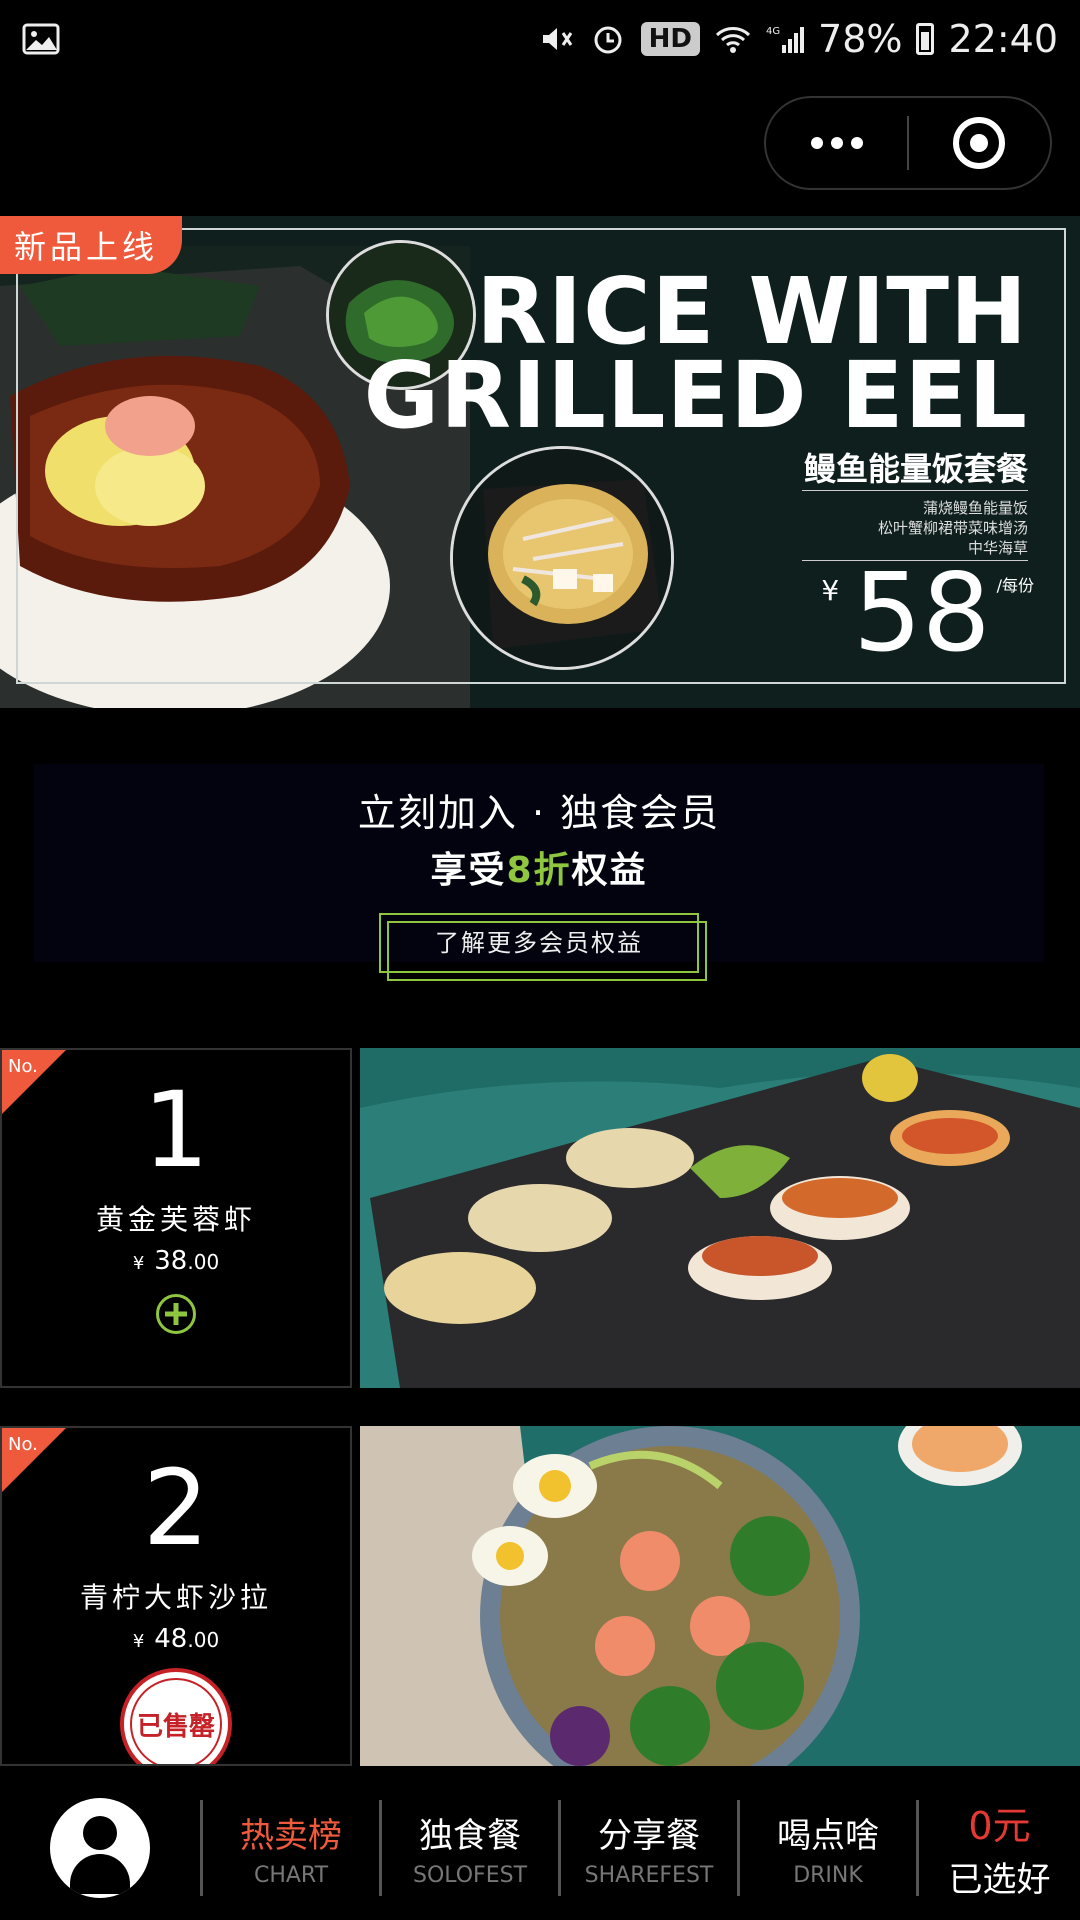  I want to click on member-discount: 8折, so click(539, 870).